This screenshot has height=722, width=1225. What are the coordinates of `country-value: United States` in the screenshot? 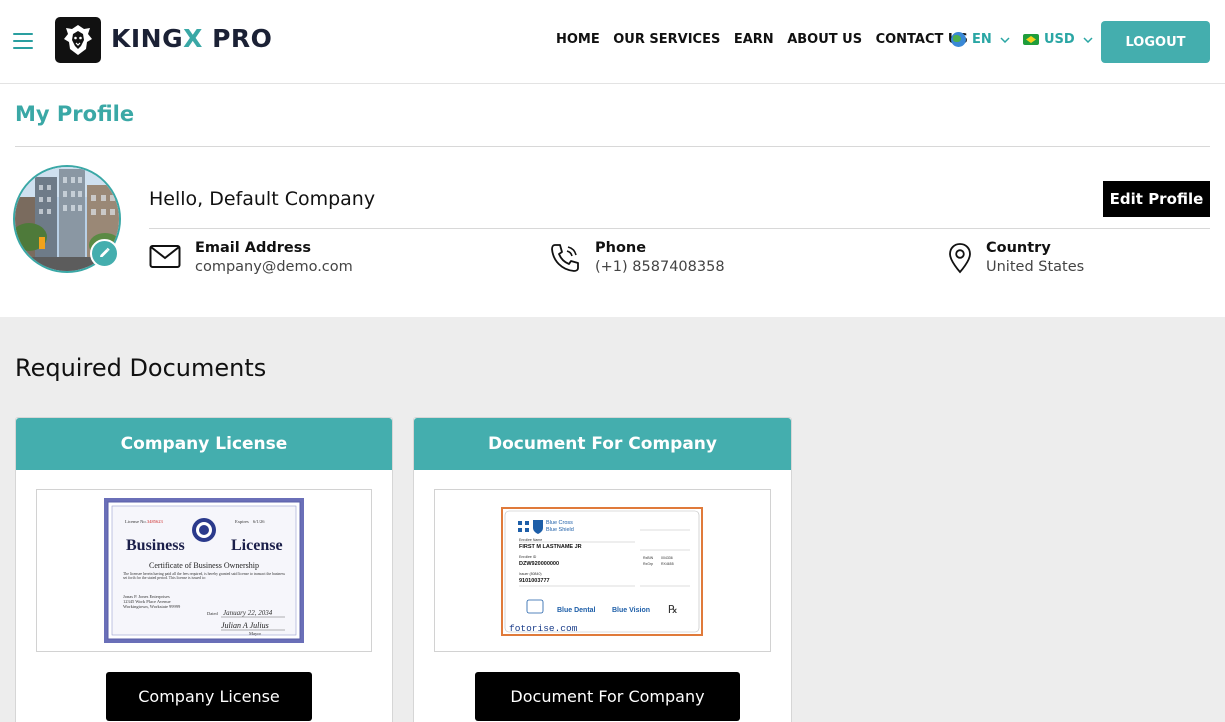 It's located at (1035, 267).